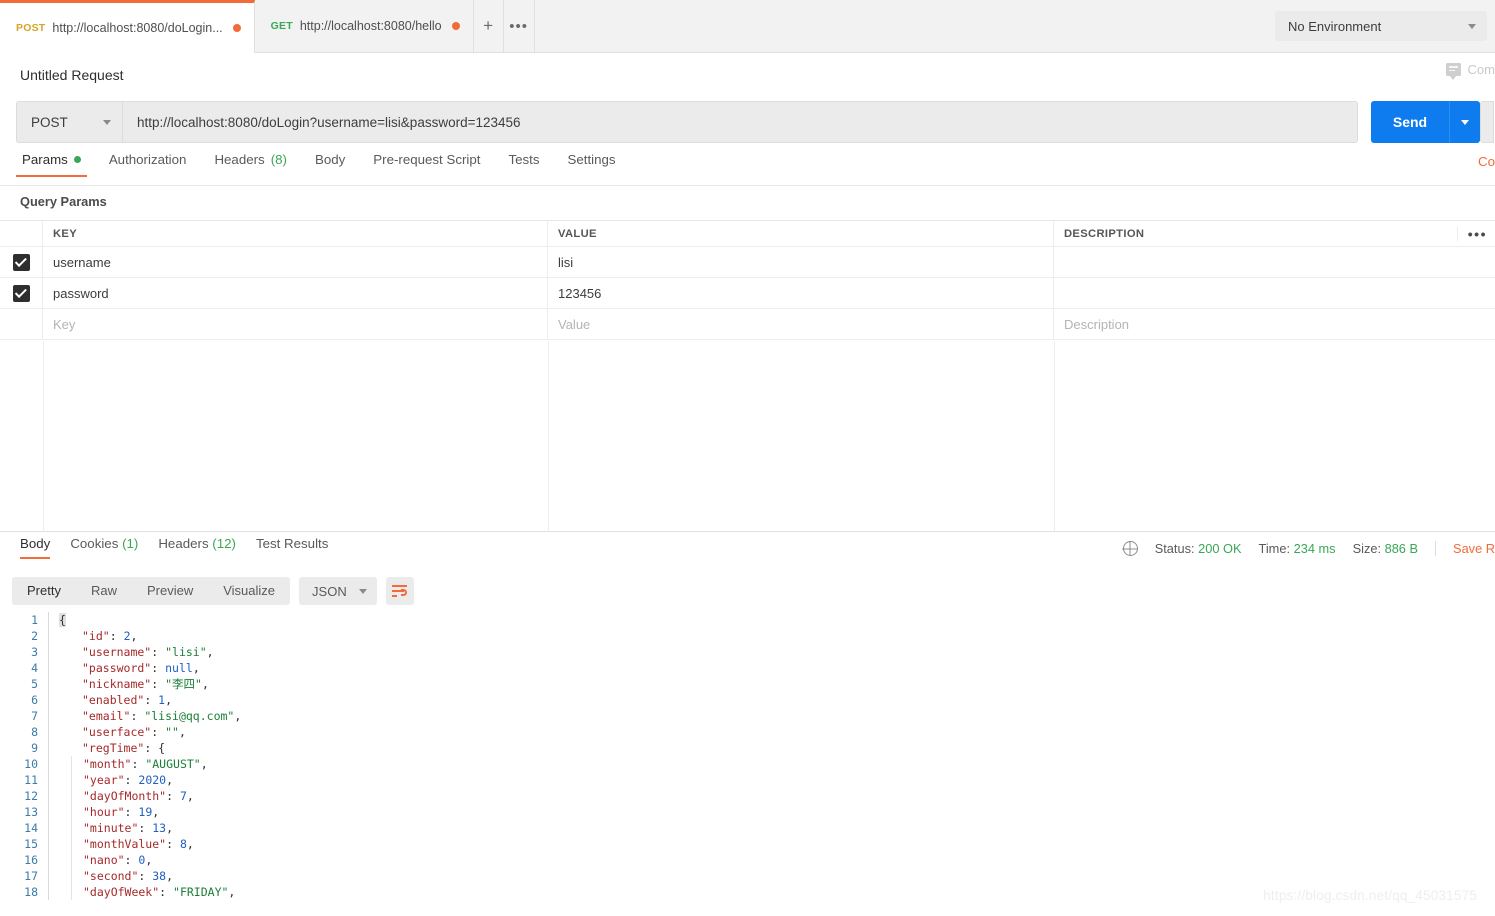 The image size is (1495, 916). Describe the element at coordinates (1104, 233) in the screenshot. I see `header-description-label: DESCRIPTION` at that location.